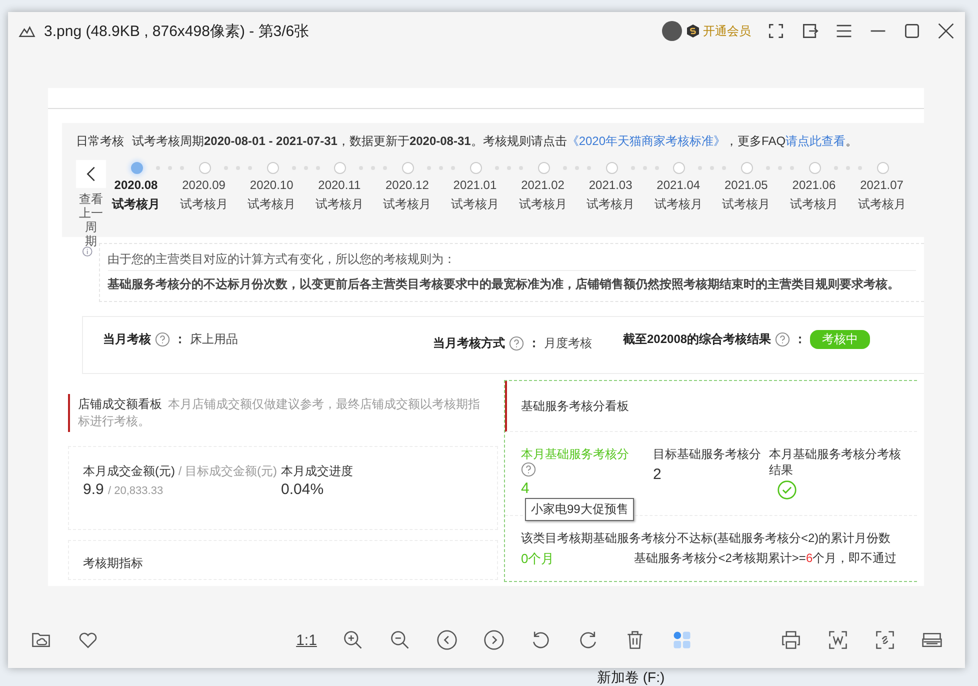 This screenshot has height=686, width=978. Describe the element at coordinates (672, 31) in the screenshot. I see `avatar-circle` at that location.